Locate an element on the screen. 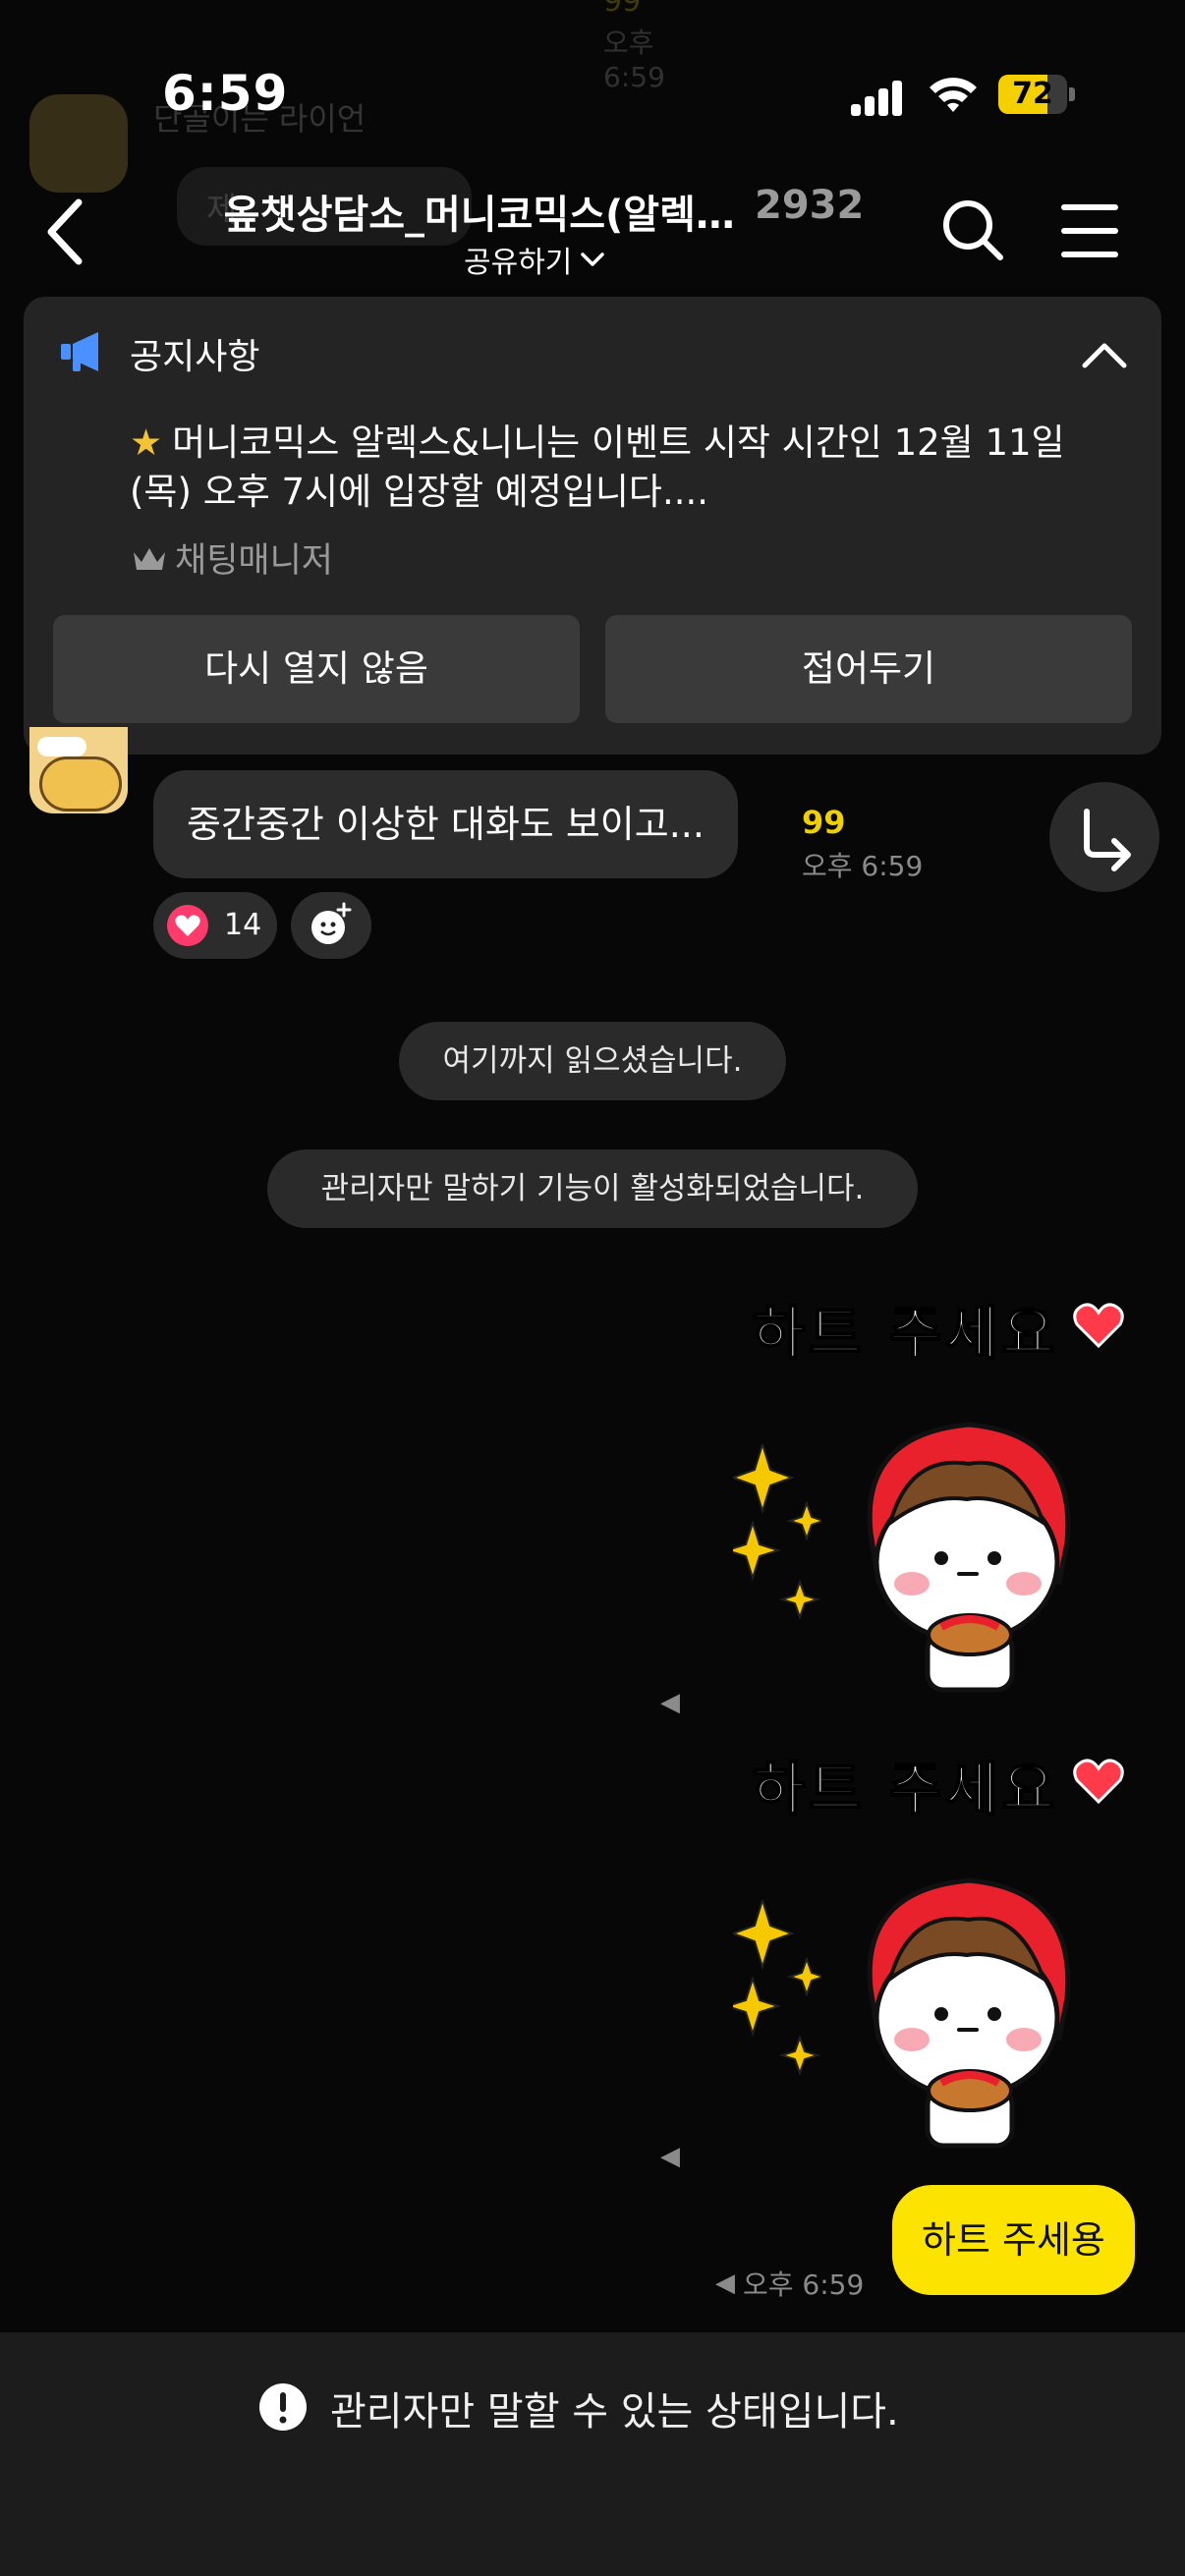 The width and height of the screenshot is (1185, 2576). chevron-left-icon is located at coordinates (65, 231).